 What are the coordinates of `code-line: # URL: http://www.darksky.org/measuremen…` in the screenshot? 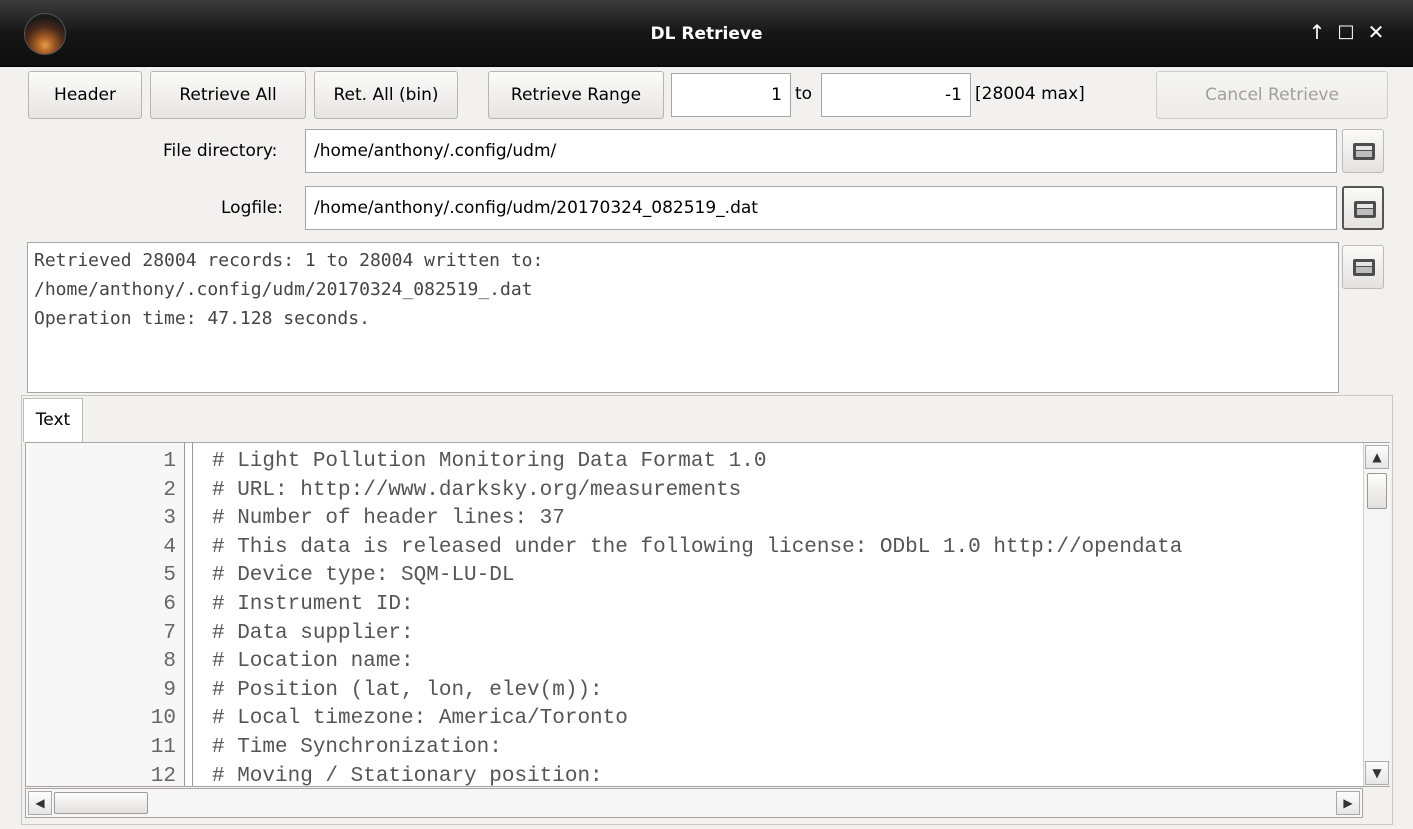 It's located at (477, 490).